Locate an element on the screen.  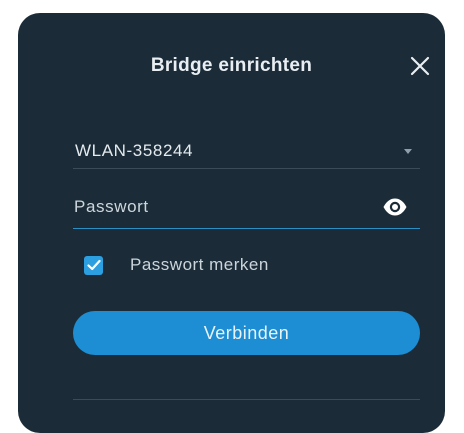
wifi-network-value: WLAN-358244 is located at coordinates (134, 150).